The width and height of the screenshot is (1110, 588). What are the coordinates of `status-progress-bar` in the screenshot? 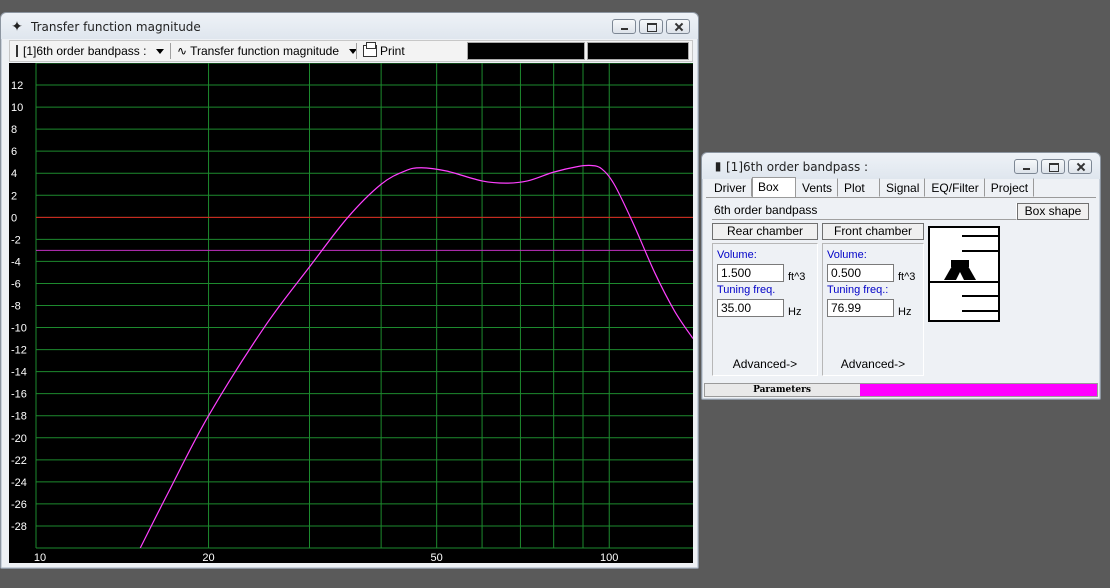 It's located at (978, 390).